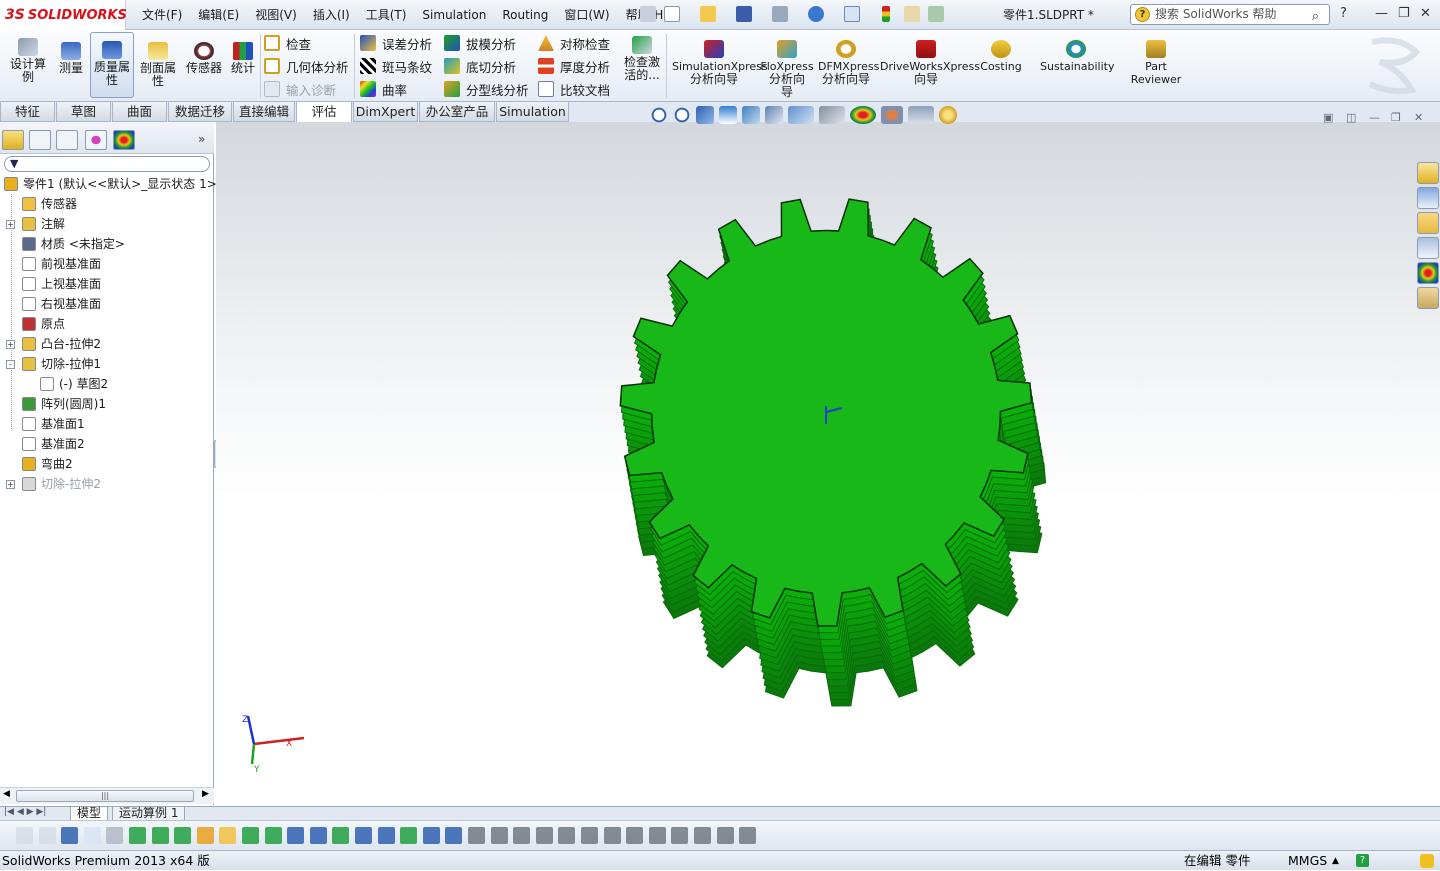 The image size is (1440, 871). I want to click on units-dropdown-icon: ▲, so click(1335, 861).